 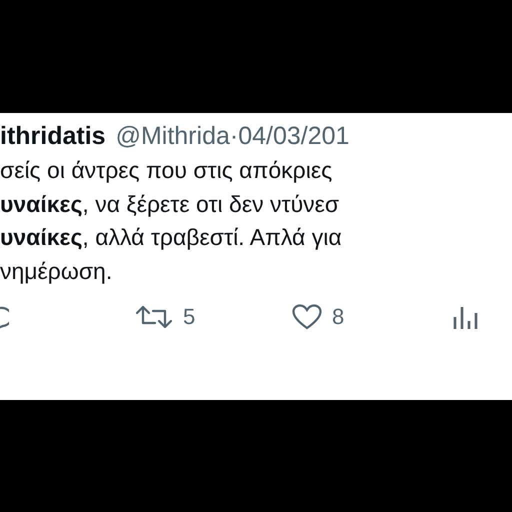 What do you see at coordinates (372, 317) in the screenshot?
I see `like-button: 8` at bounding box center [372, 317].